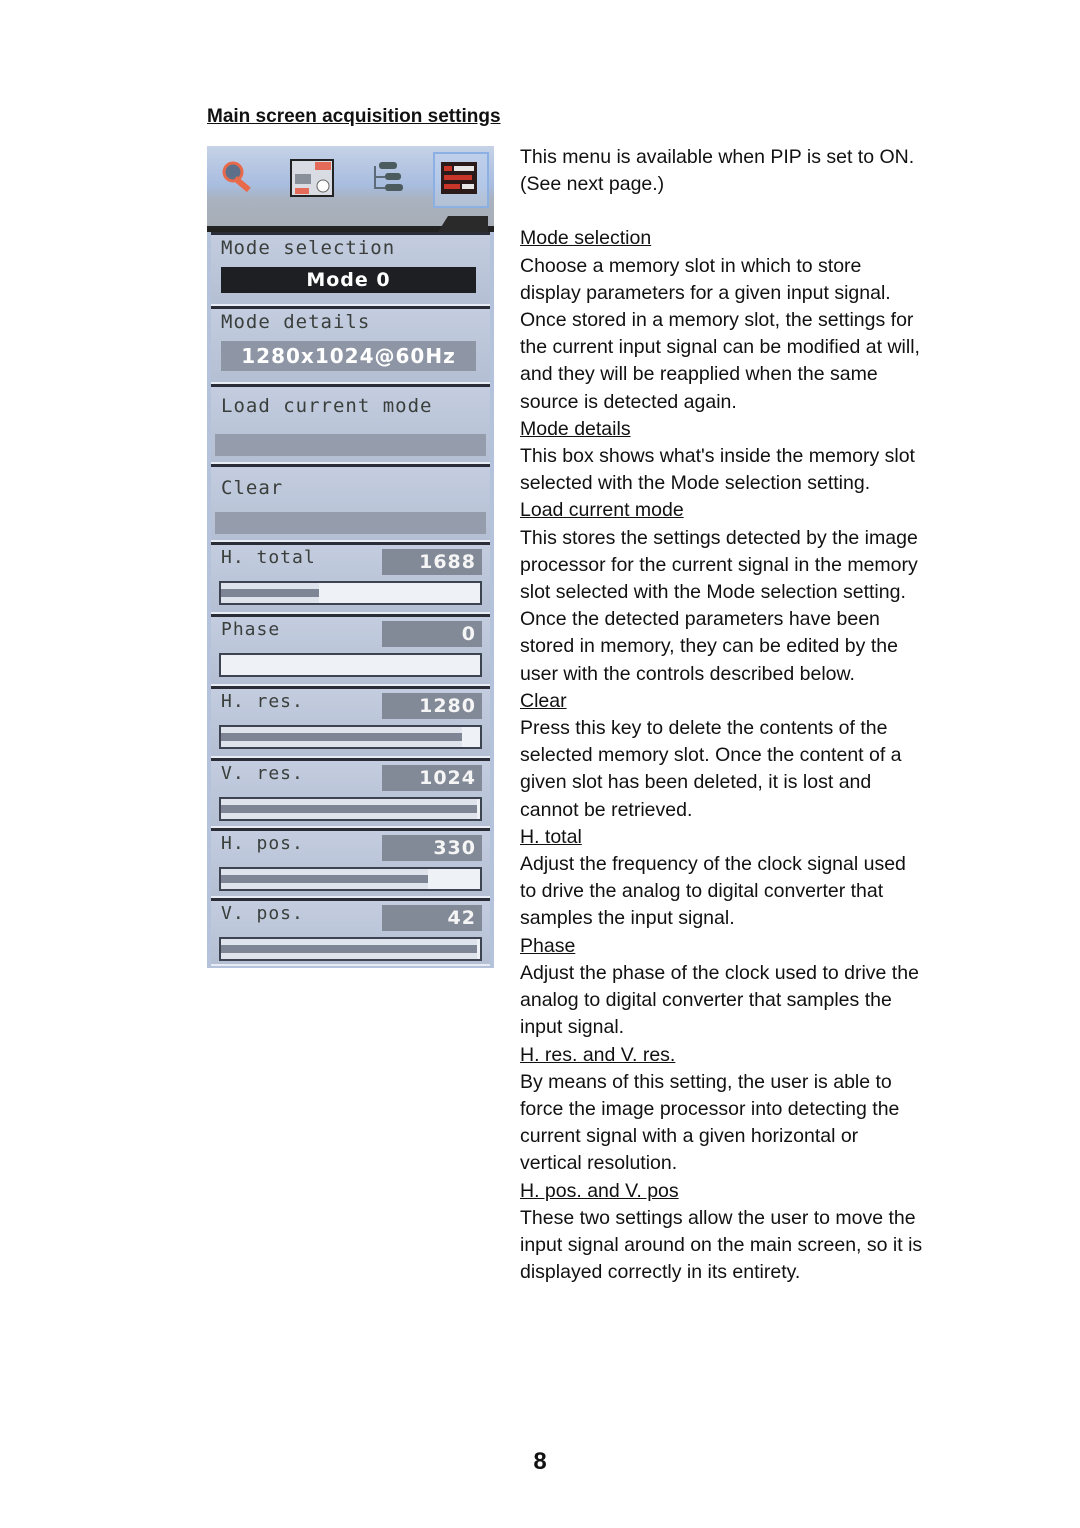  I want to click on section-heading: H. res. and V. res., so click(598, 1054).